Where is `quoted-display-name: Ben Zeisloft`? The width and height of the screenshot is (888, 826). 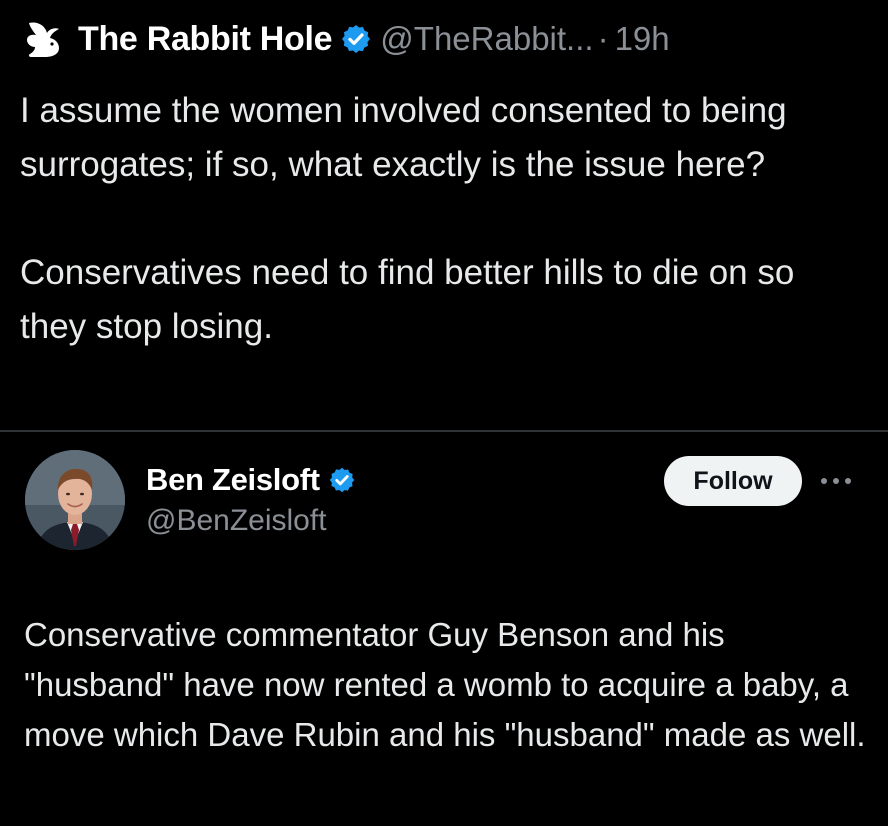
quoted-display-name: Ben Zeisloft is located at coordinates (233, 480).